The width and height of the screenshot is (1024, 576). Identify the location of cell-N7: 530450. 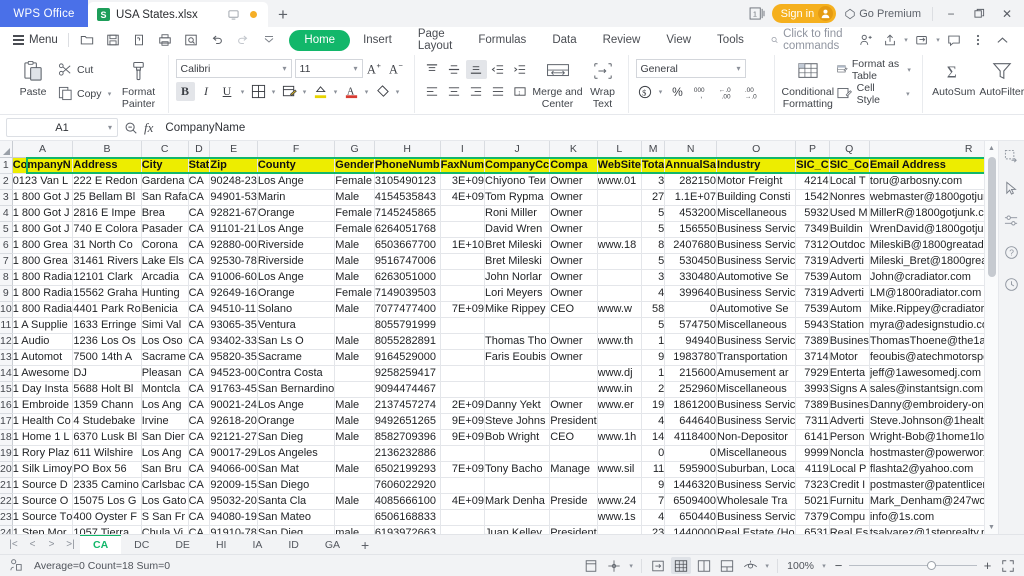
(691, 261).